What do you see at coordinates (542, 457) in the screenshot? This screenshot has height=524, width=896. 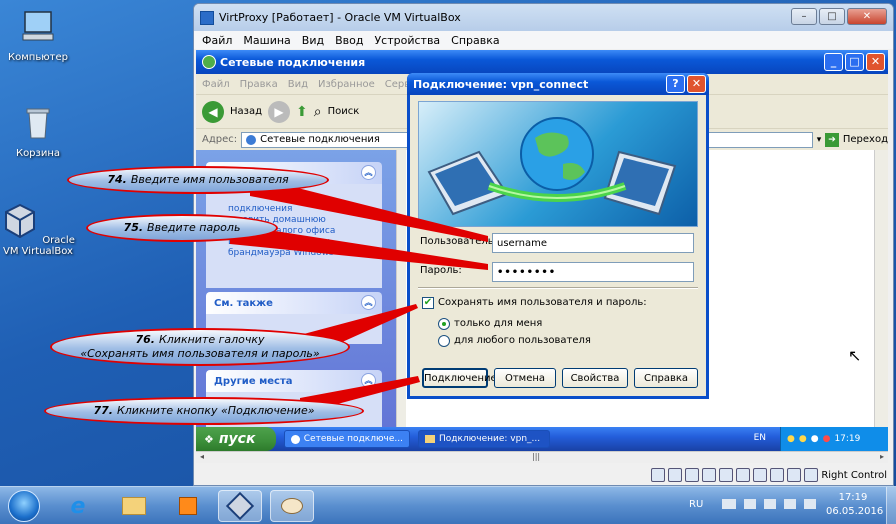 I see `guest-horizontal-scrollbar: ◂ ||| ▸` at bounding box center [542, 457].